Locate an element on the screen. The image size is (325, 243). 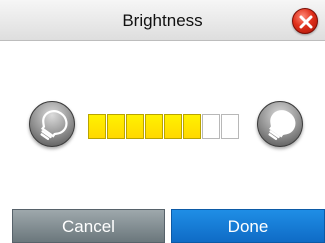
dialog-title: Brightness is located at coordinates (162, 20).